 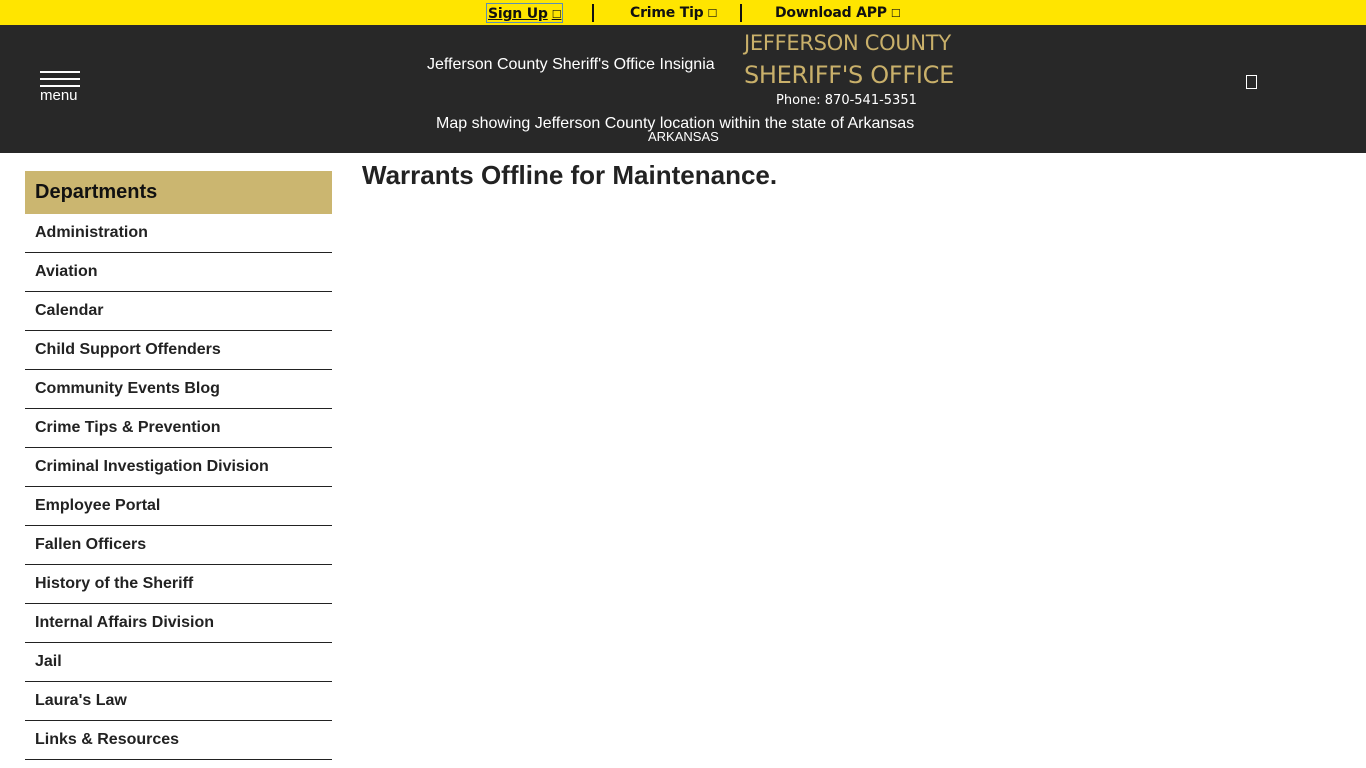 What do you see at coordinates (178, 506) in the screenshot?
I see `sidebar-item-employee-portal: Employee Portal` at bounding box center [178, 506].